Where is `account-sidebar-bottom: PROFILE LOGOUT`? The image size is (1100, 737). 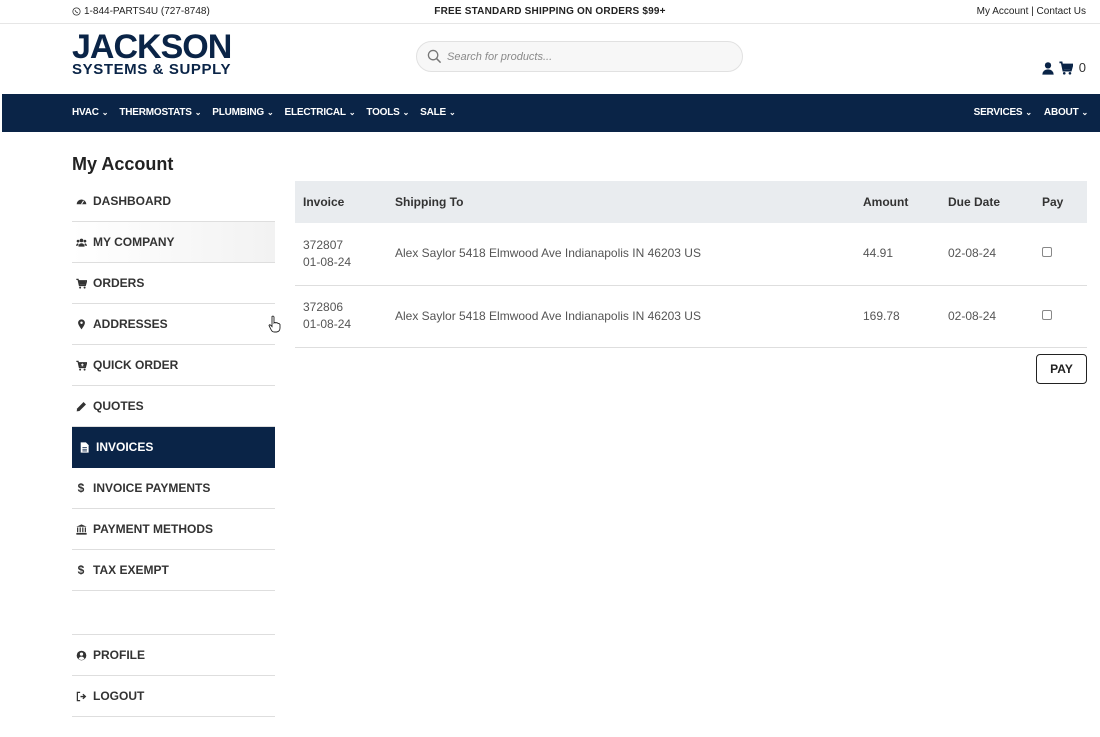 account-sidebar-bottom: PROFILE LOGOUT is located at coordinates (173, 675).